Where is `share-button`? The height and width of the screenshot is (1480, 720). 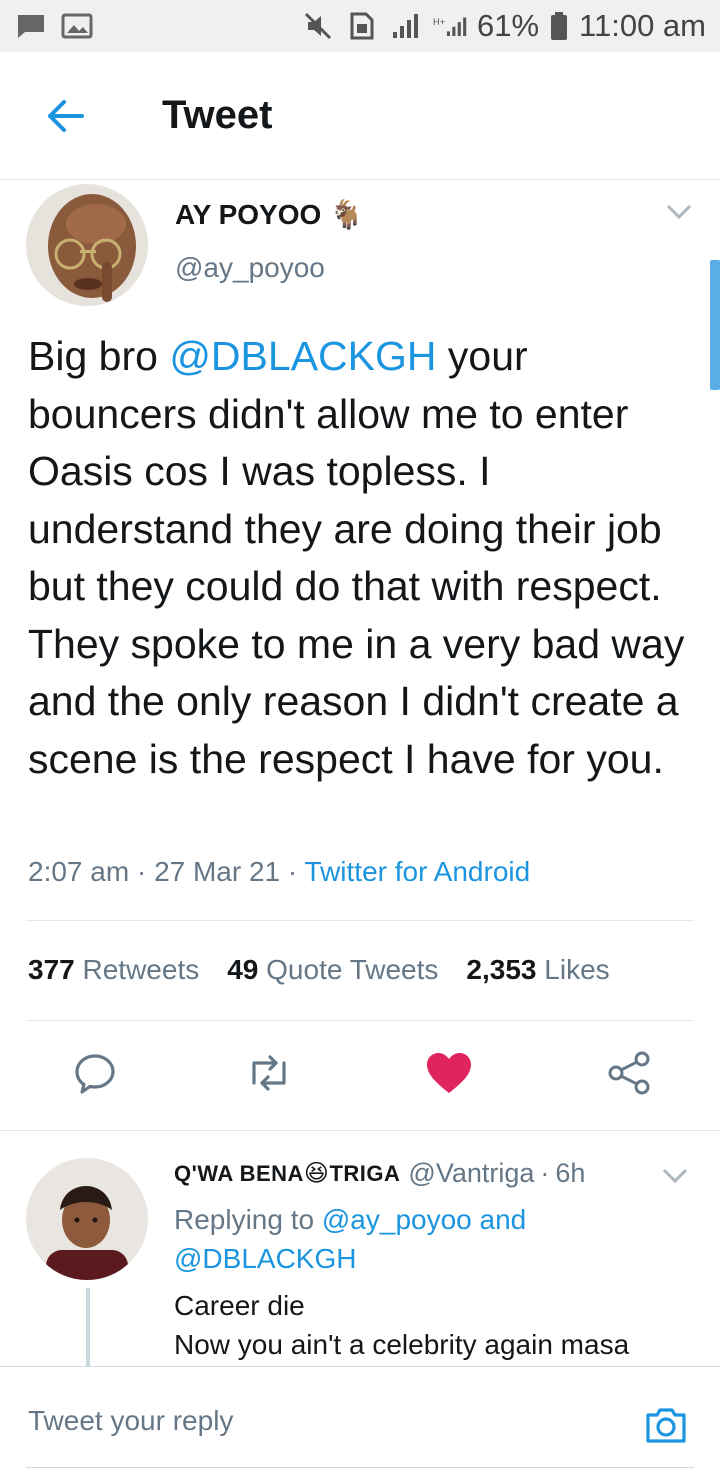 share-button is located at coordinates (629, 1073).